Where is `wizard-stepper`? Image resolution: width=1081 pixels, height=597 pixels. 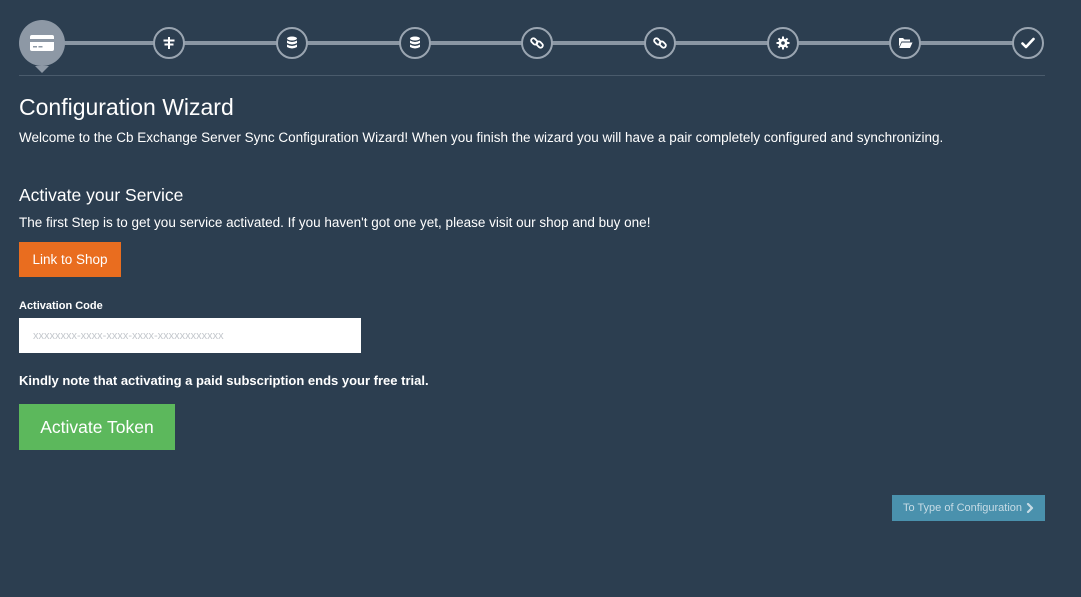 wizard-stepper is located at coordinates (532, 48).